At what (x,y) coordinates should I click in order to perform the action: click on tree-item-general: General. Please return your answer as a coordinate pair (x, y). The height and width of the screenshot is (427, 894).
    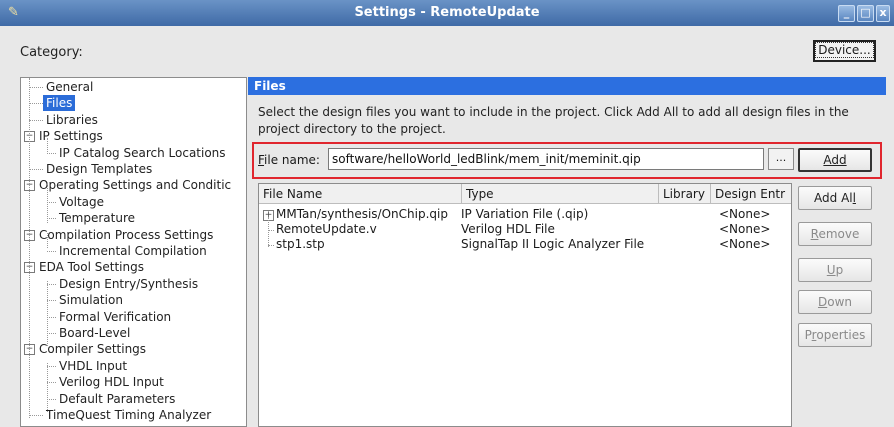
    Looking at the image, I should click on (69, 87).